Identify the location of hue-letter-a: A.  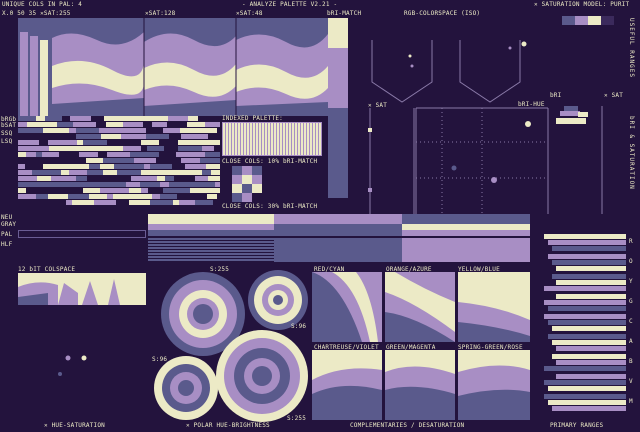
(631, 341).